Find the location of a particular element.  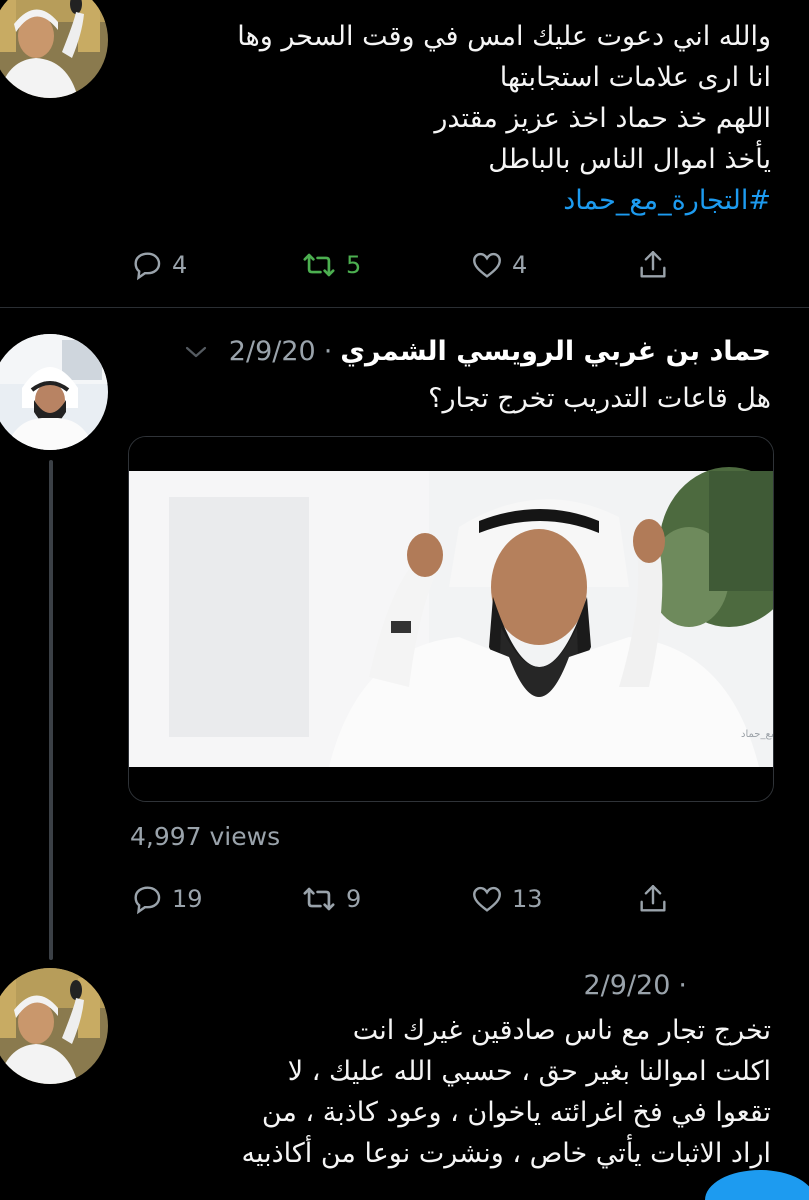

tweet-text: هل قاعات التدريب تخرج تجار؟ is located at coordinates (599, 398).